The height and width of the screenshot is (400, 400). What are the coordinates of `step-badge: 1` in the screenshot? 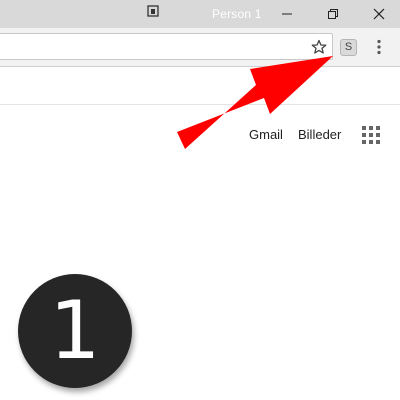 It's located at (75, 331).